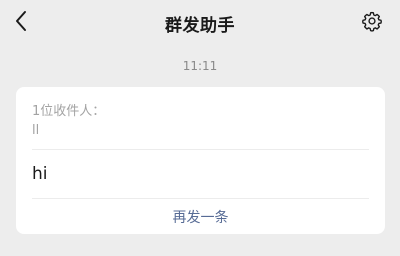  Describe the element at coordinates (200, 26) in the screenshot. I see `page-title: 群发助手` at that location.